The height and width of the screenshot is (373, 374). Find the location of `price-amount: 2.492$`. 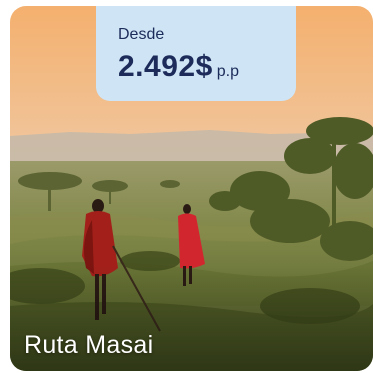

price-amount: 2.492$ is located at coordinates (165, 66).